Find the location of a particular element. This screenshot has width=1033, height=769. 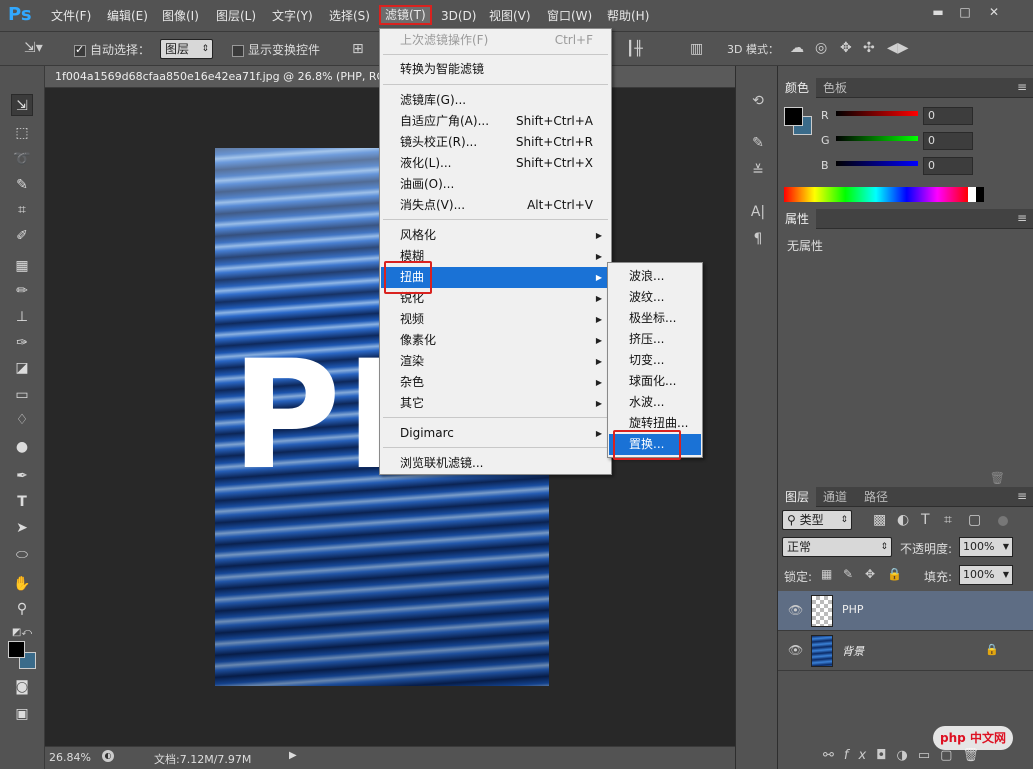

eraser-tool-icon: ◪ is located at coordinates (22, 368).